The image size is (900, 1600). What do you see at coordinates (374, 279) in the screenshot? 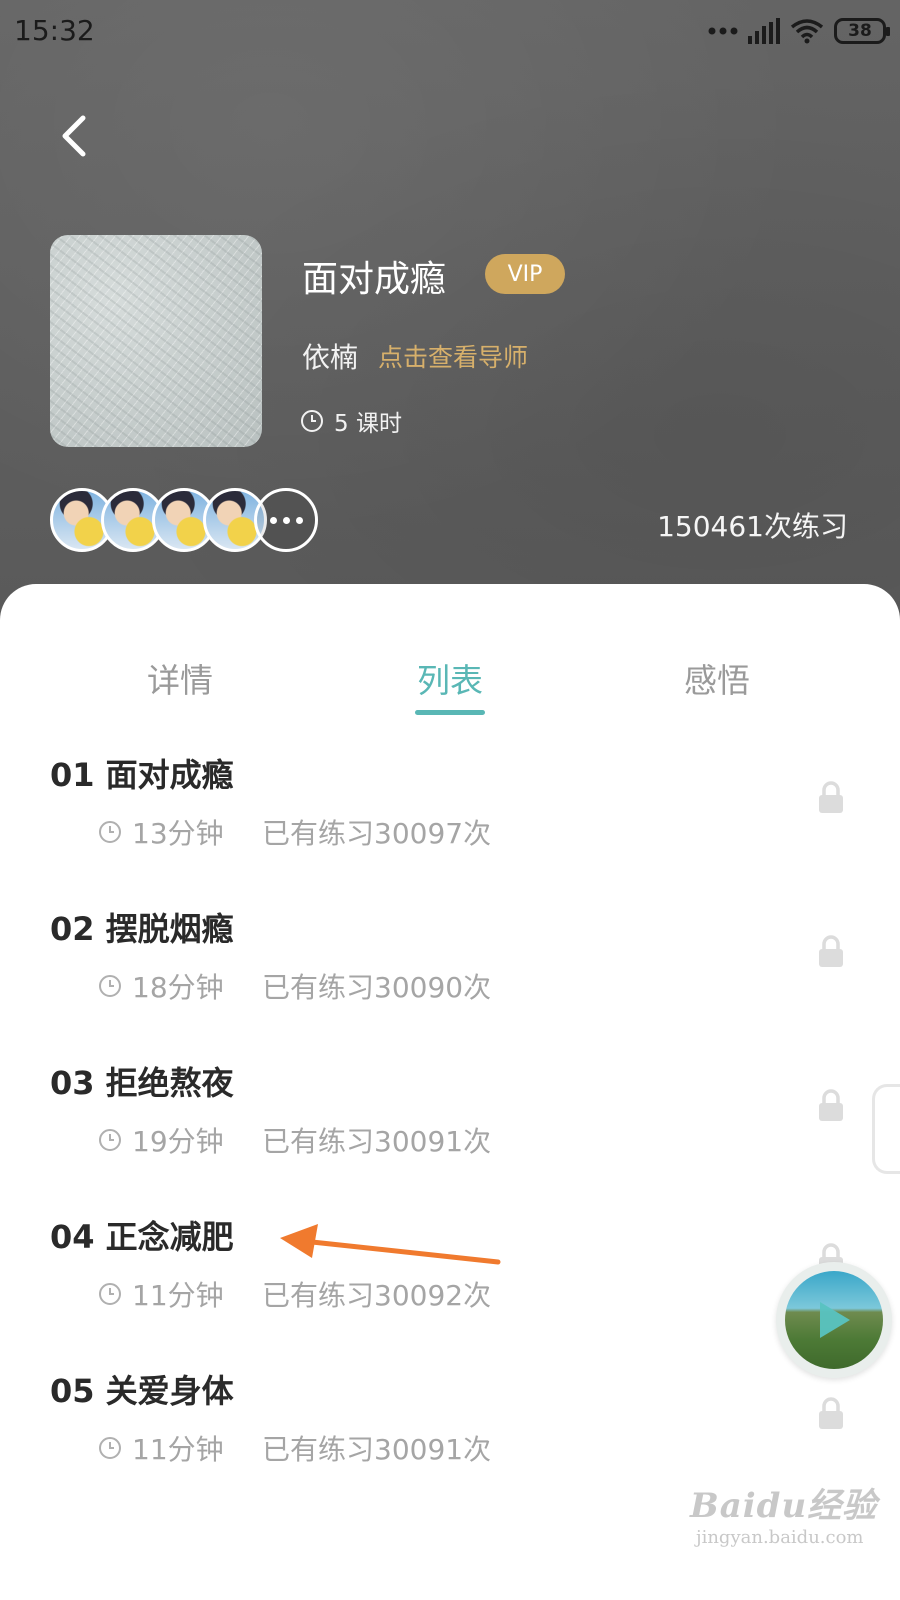
I see `course-title: 面对成瘾` at bounding box center [374, 279].